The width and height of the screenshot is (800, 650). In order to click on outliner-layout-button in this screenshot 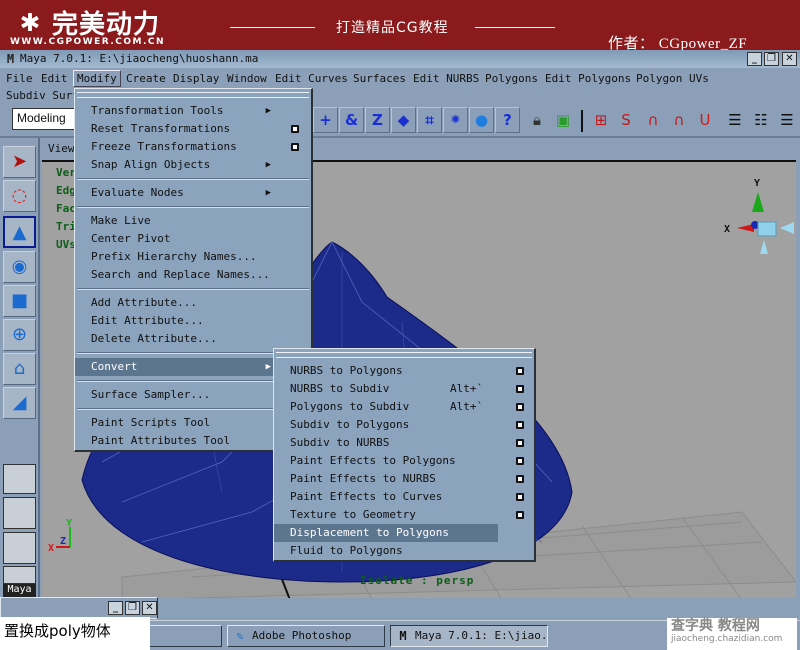, I will do `click(19, 548)`.